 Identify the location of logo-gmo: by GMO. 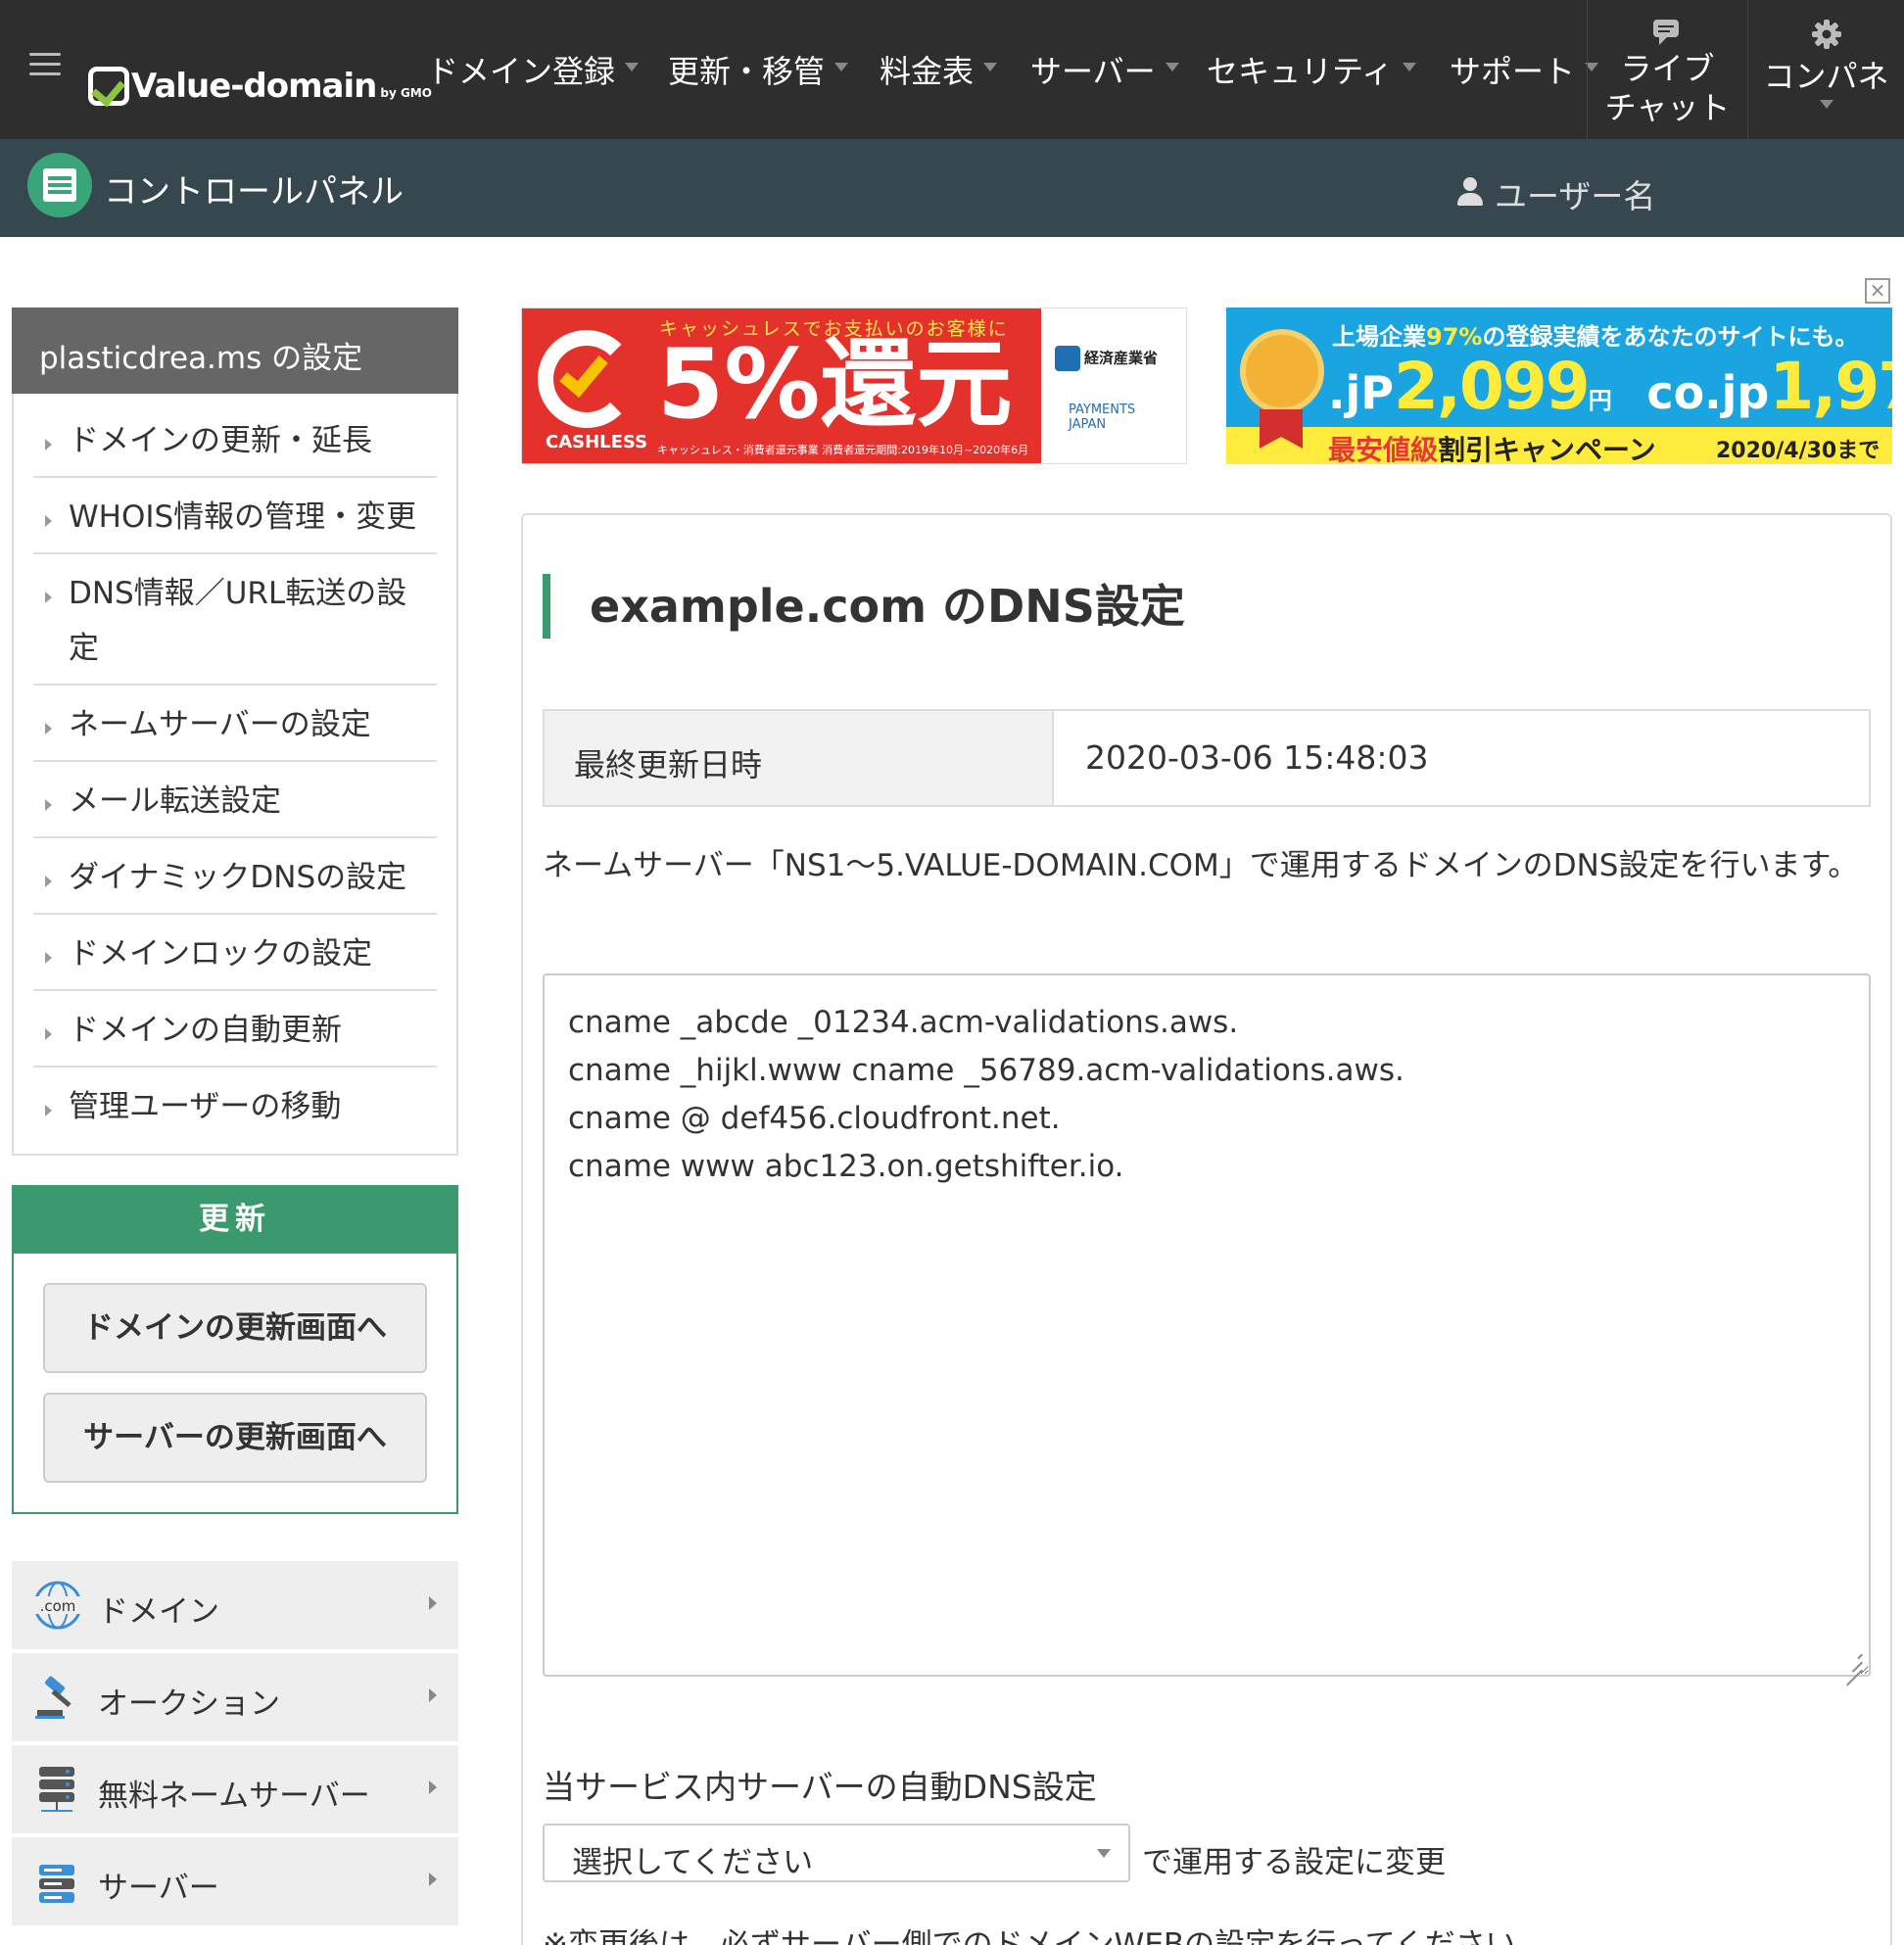
(406, 93).